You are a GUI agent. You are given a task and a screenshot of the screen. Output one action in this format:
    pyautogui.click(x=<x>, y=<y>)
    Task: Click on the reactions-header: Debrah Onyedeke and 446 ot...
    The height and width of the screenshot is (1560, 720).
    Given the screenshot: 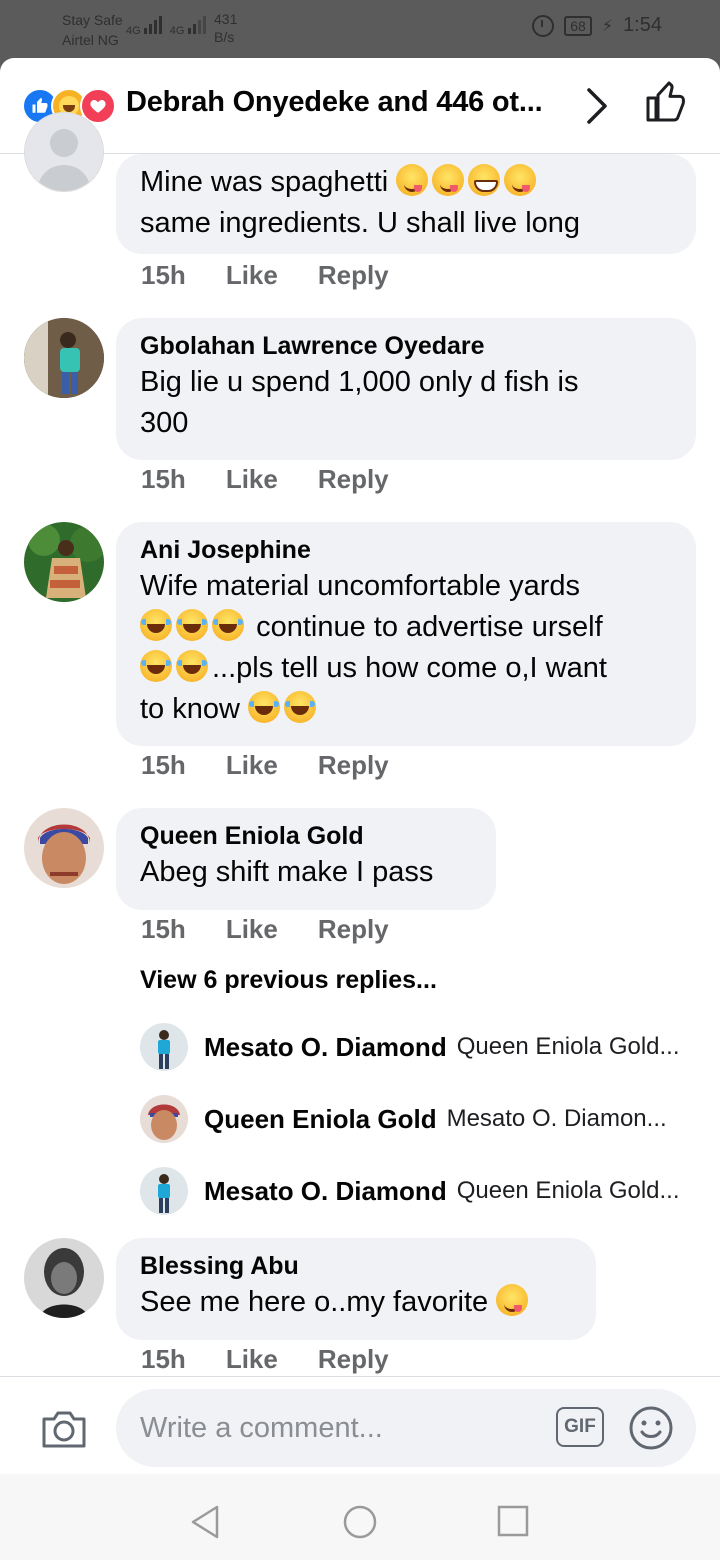 What is the action you would take?
    pyautogui.click(x=360, y=106)
    